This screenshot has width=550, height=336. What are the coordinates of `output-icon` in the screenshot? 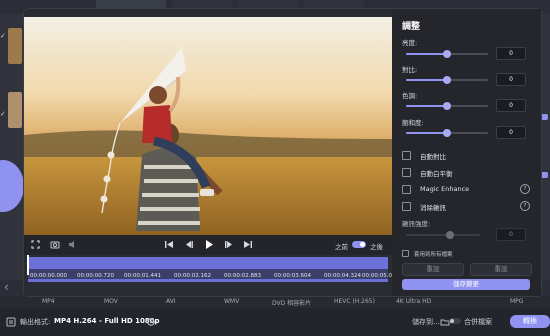 It's located at (11, 322).